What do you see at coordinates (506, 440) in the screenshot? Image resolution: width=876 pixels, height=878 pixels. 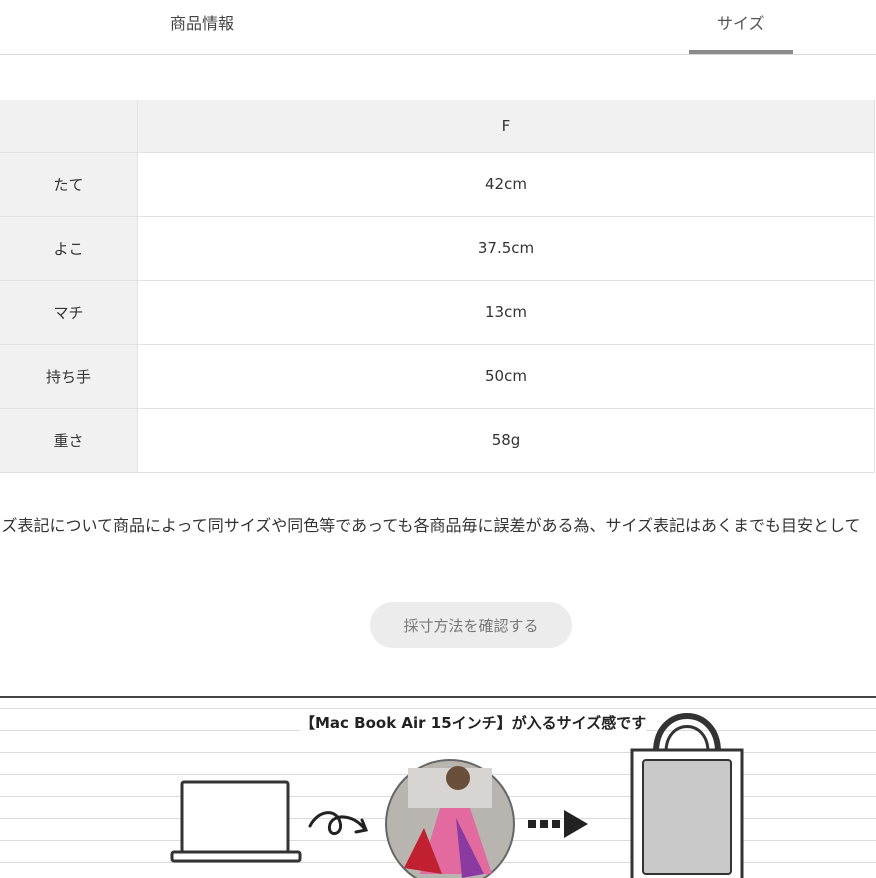 I see `row-value: 58g` at bounding box center [506, 440].